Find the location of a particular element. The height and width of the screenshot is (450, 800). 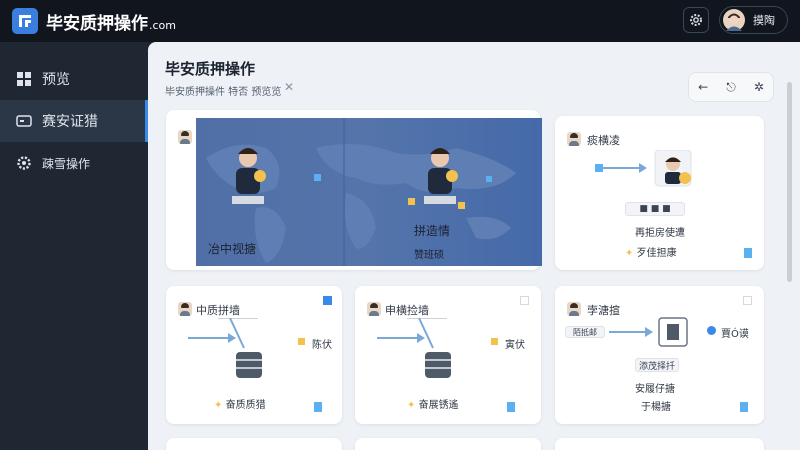

card-line-2: ✦ 歹佳担康 is located at coordinates (651, 253).